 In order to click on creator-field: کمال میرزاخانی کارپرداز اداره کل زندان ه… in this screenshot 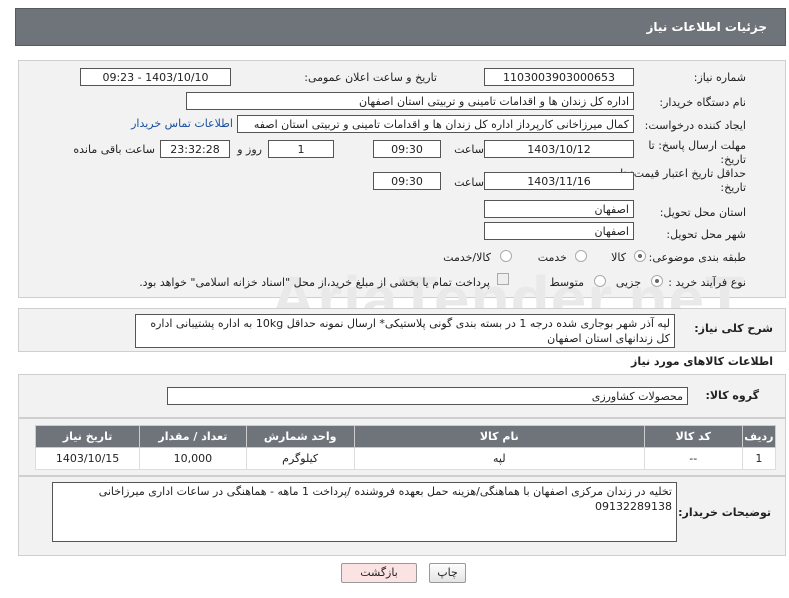, I will do `click(435, 124)`.